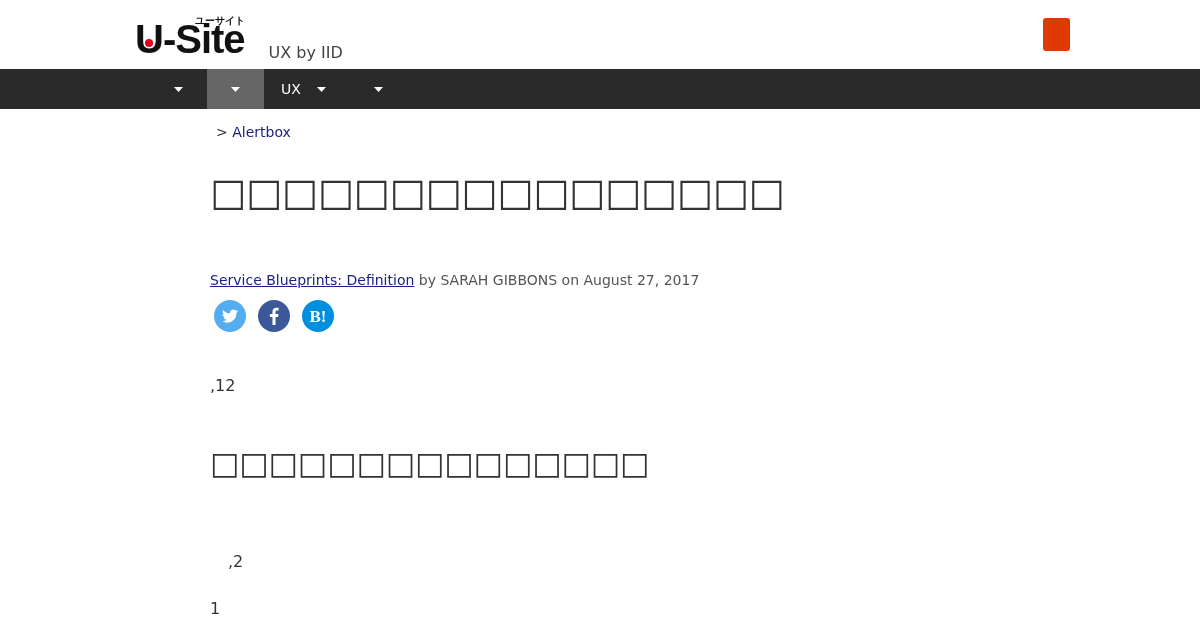 The image size is (1200, 630). Describe the element at coordinates (1056, 34) in the screenshot. I see `menu-button` at that location.